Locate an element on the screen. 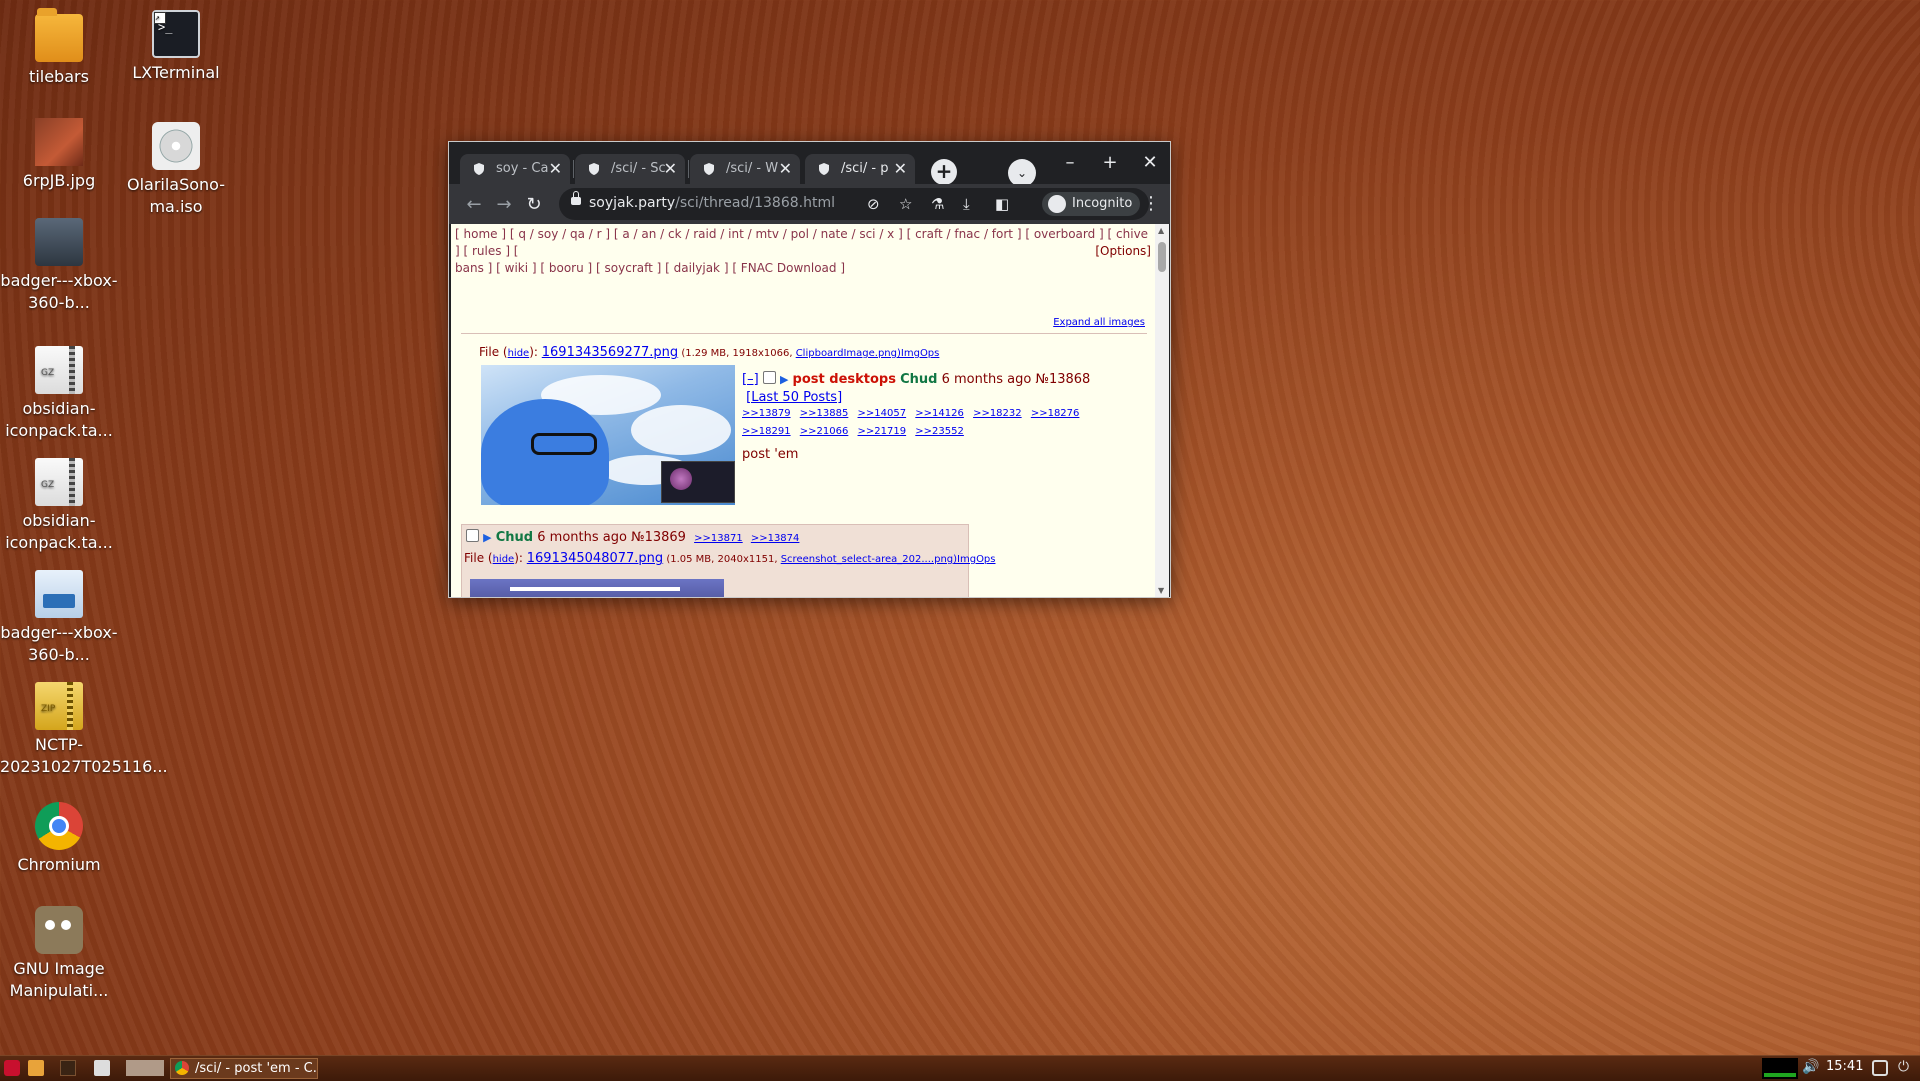 This screenshot has width=1920, height=1081. scroll-thumb is located at coordinates (1162, 257).